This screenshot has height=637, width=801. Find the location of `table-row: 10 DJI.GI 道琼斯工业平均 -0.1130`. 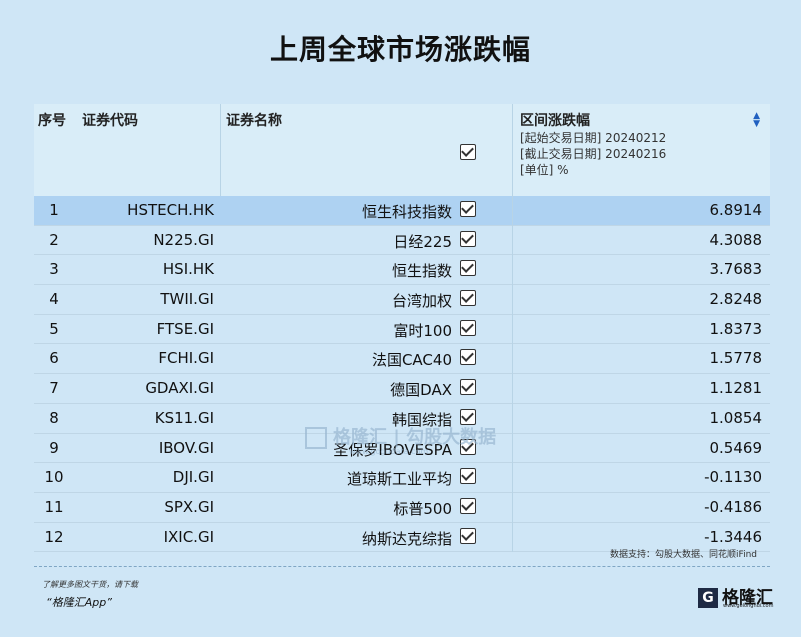

table-row: 10 DJI.GI 道琼斯工业平均 -0.1130 is located at coordinates (402, 478).